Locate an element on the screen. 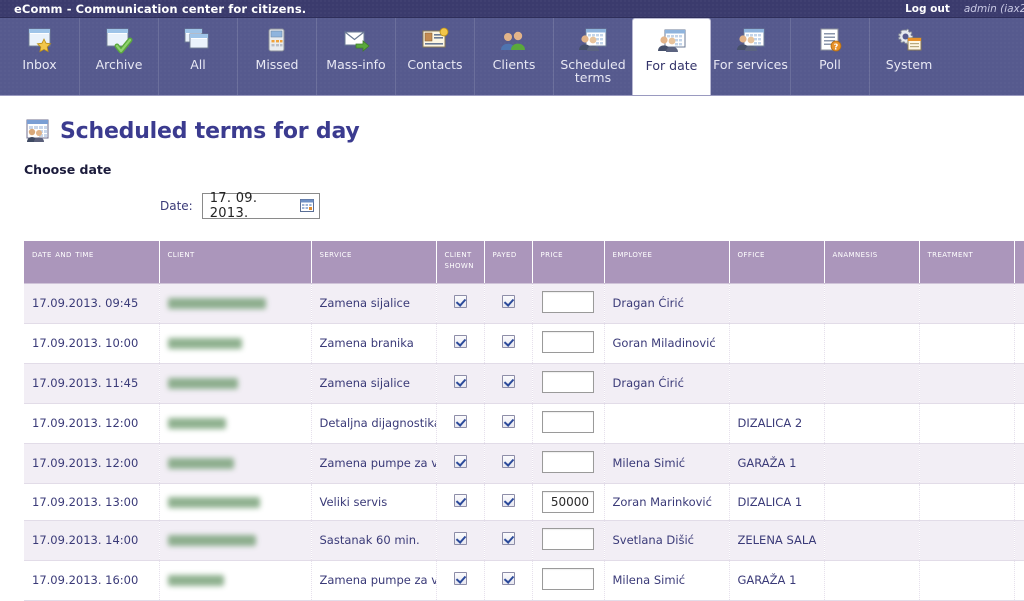 The width and height of the screenshot is (1024, 601). tab-inbox: Inbox is located at coordinates (39, 56).